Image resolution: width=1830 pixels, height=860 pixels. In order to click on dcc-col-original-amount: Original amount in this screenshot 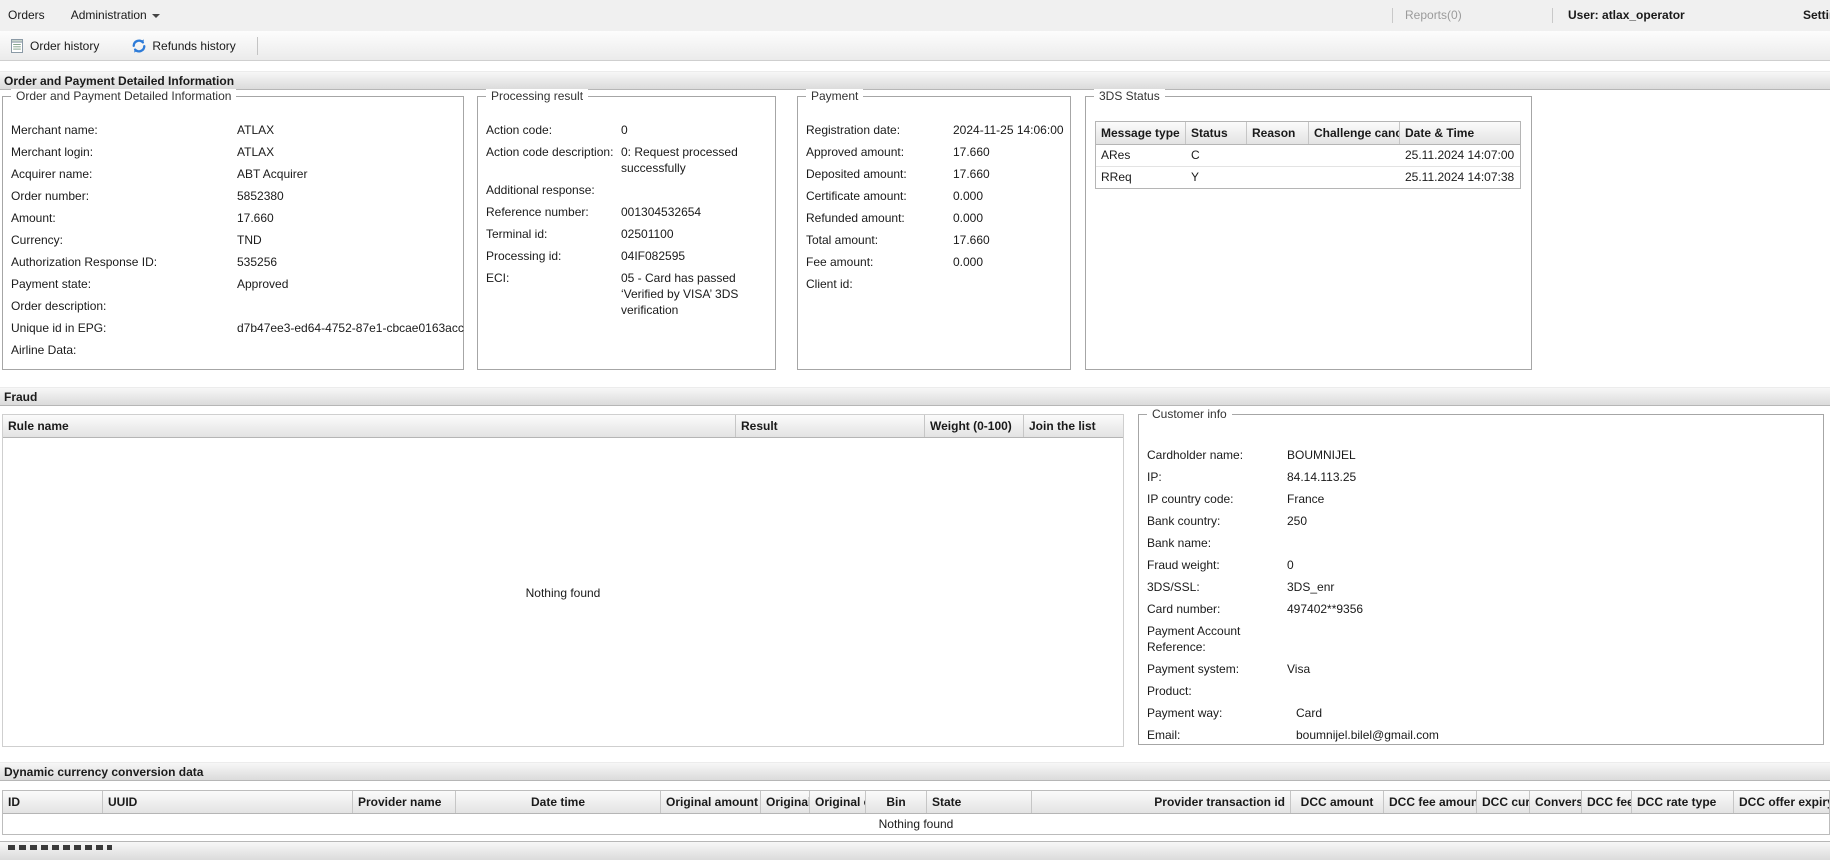, I will do `click(711, 802)`.